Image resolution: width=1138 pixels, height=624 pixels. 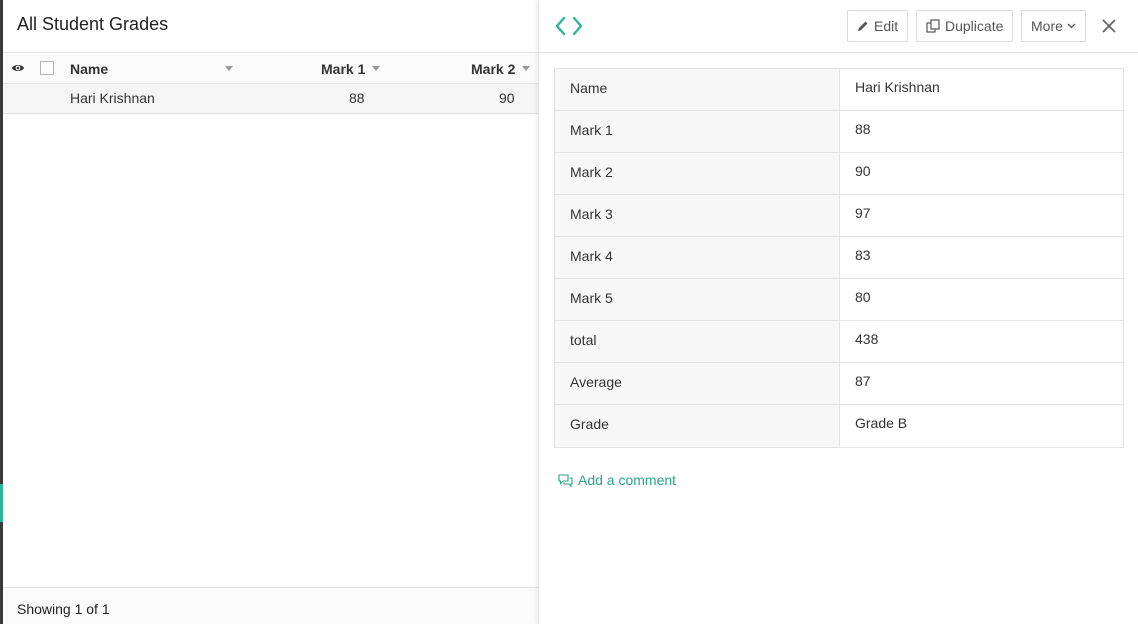 I want to click on edit-button: Edit, so click(x=878, y=26).